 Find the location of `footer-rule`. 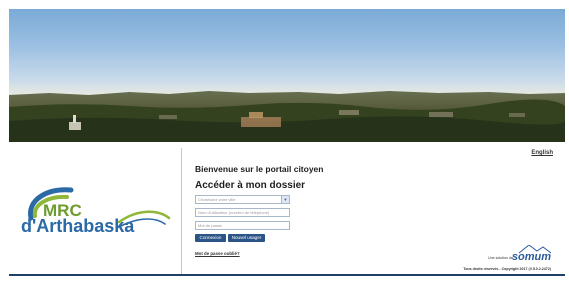

footer-rule is located at coordinates (287, 275).